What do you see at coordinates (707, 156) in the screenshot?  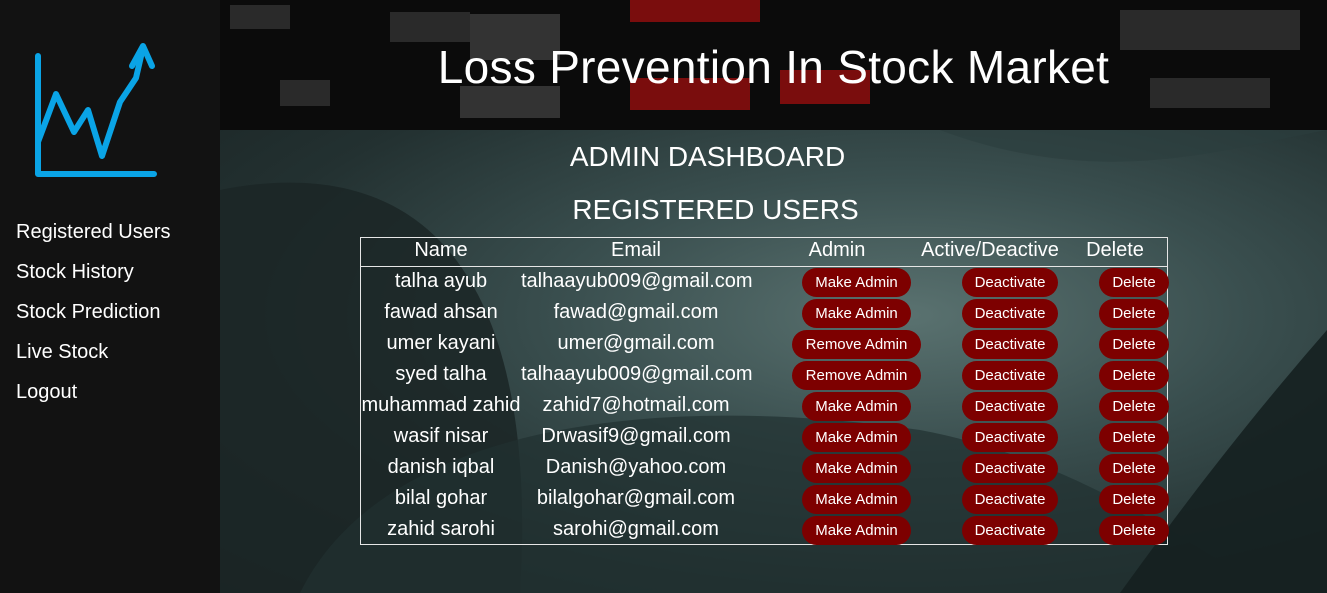 I see `dashboard-title: ADMIN DASHBOARD` at bounding box center [707, 156].